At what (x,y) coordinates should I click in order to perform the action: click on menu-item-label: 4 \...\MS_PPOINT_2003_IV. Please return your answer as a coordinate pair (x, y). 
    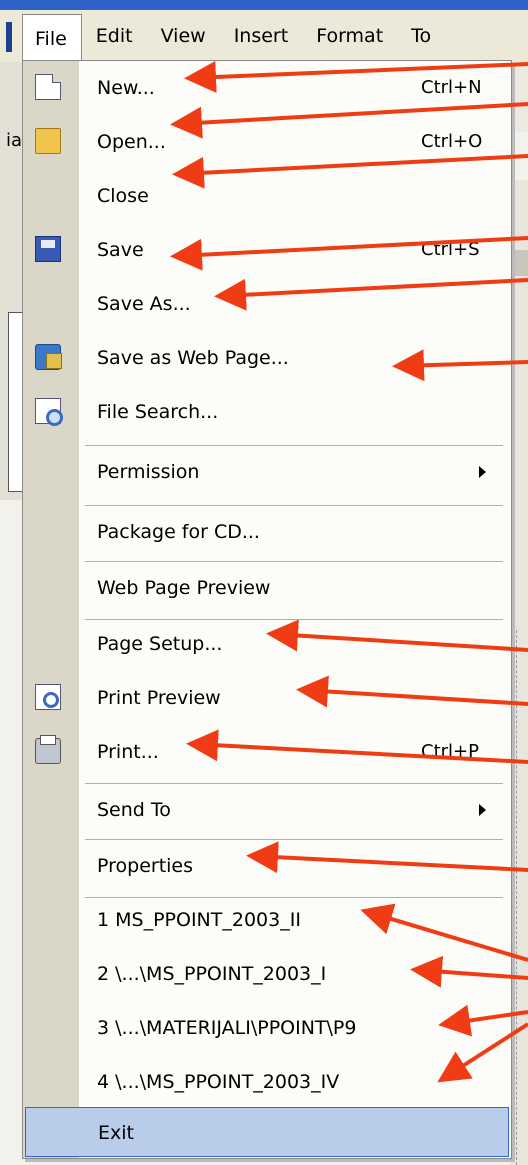
    Looking at the image, I should click on (218, 1082).